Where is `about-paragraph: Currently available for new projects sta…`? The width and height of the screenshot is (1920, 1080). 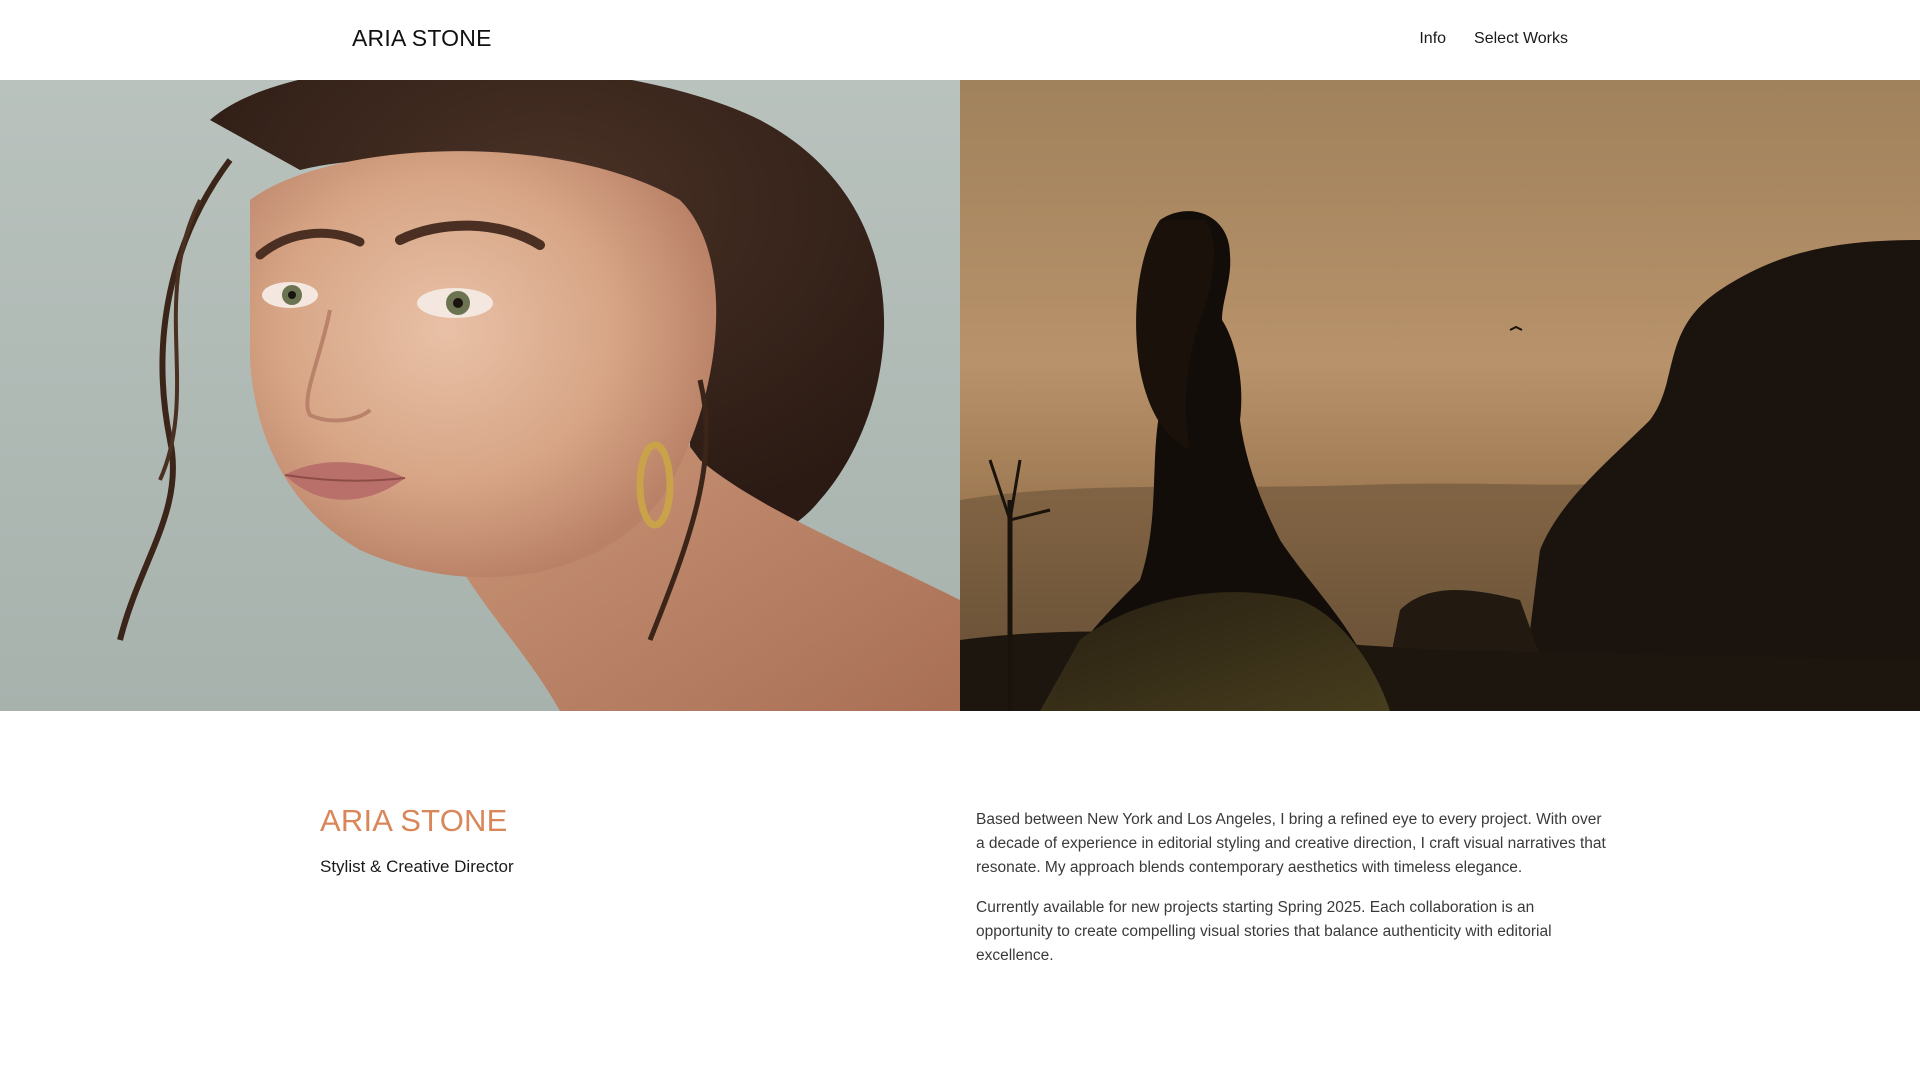 about-paragraph: Currently available for new projects sta… is located at coordinates (1264, 931).